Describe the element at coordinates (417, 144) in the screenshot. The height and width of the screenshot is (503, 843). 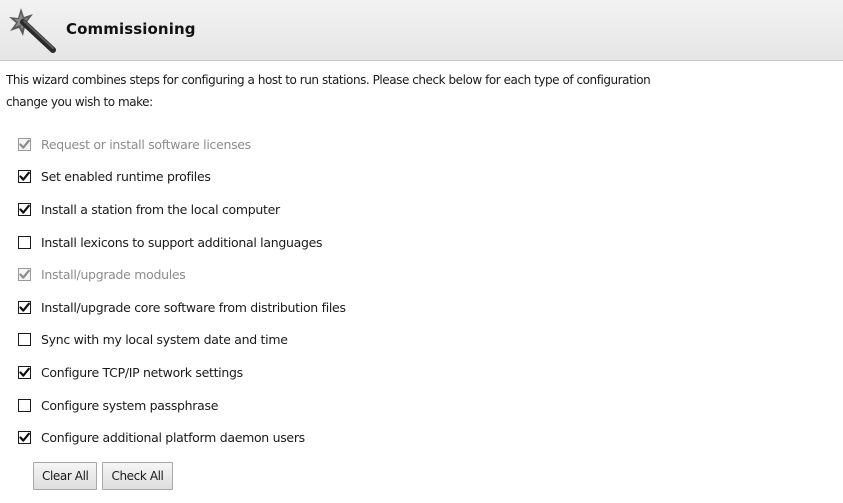
I see `option-request-licenses: Request or install software licenses` at that location.